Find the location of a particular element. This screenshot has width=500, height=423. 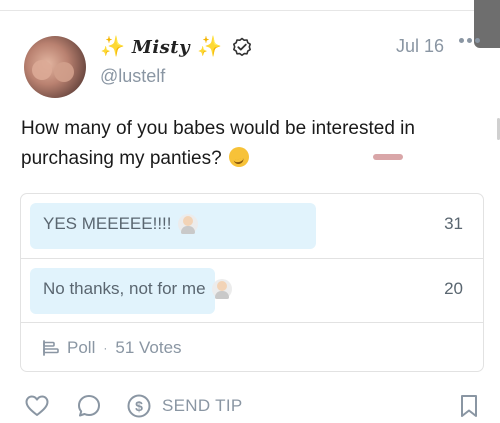

top-divider is located at coordinates (250, 5).